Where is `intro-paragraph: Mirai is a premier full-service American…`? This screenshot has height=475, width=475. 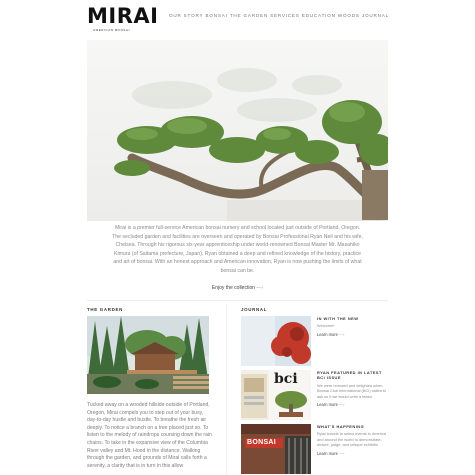
intro-paragraph: Mirai is a premier full-service American… is located at coordinates (237, 249).